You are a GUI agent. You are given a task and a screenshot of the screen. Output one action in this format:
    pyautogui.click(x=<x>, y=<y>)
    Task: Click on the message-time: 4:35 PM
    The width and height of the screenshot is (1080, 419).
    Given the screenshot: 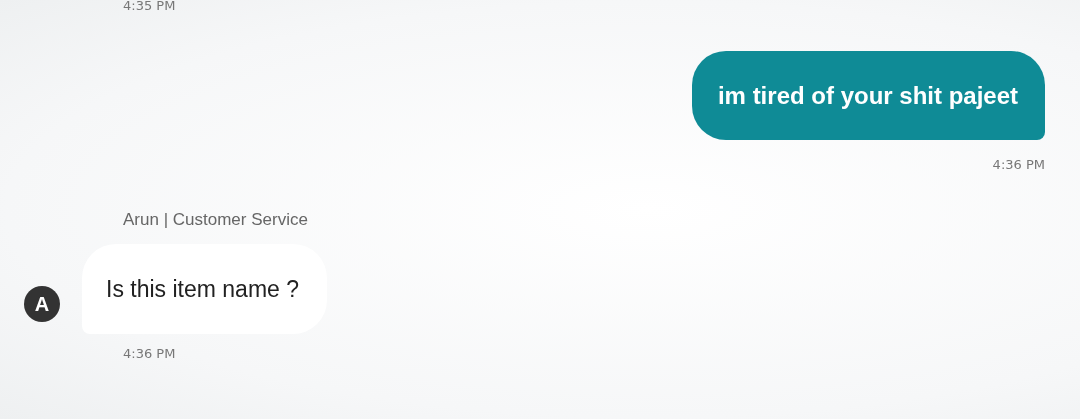 What is the action you would take?
    pyautogui.click(x=149, y=6)
    